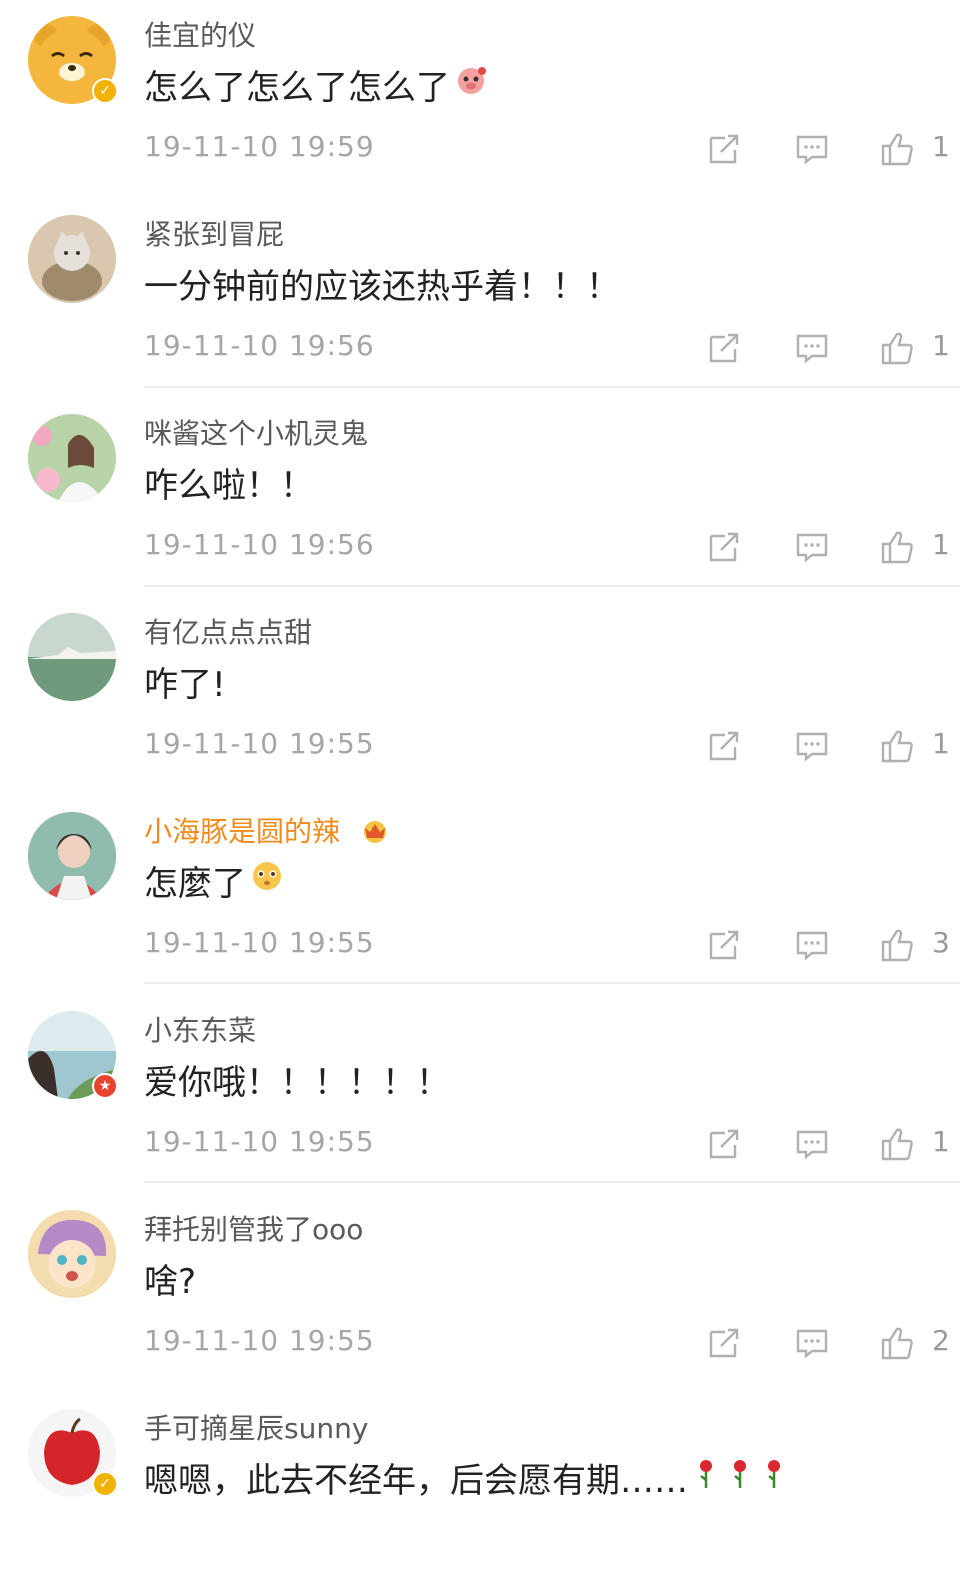  What do you see at coordinates (480, 1094) in the screenshot?
I see `comment-item: ★ 小东东菜 爱你哦！！！！！！ 19-11-10 19:55 1` at bounding box center [480, 1094].